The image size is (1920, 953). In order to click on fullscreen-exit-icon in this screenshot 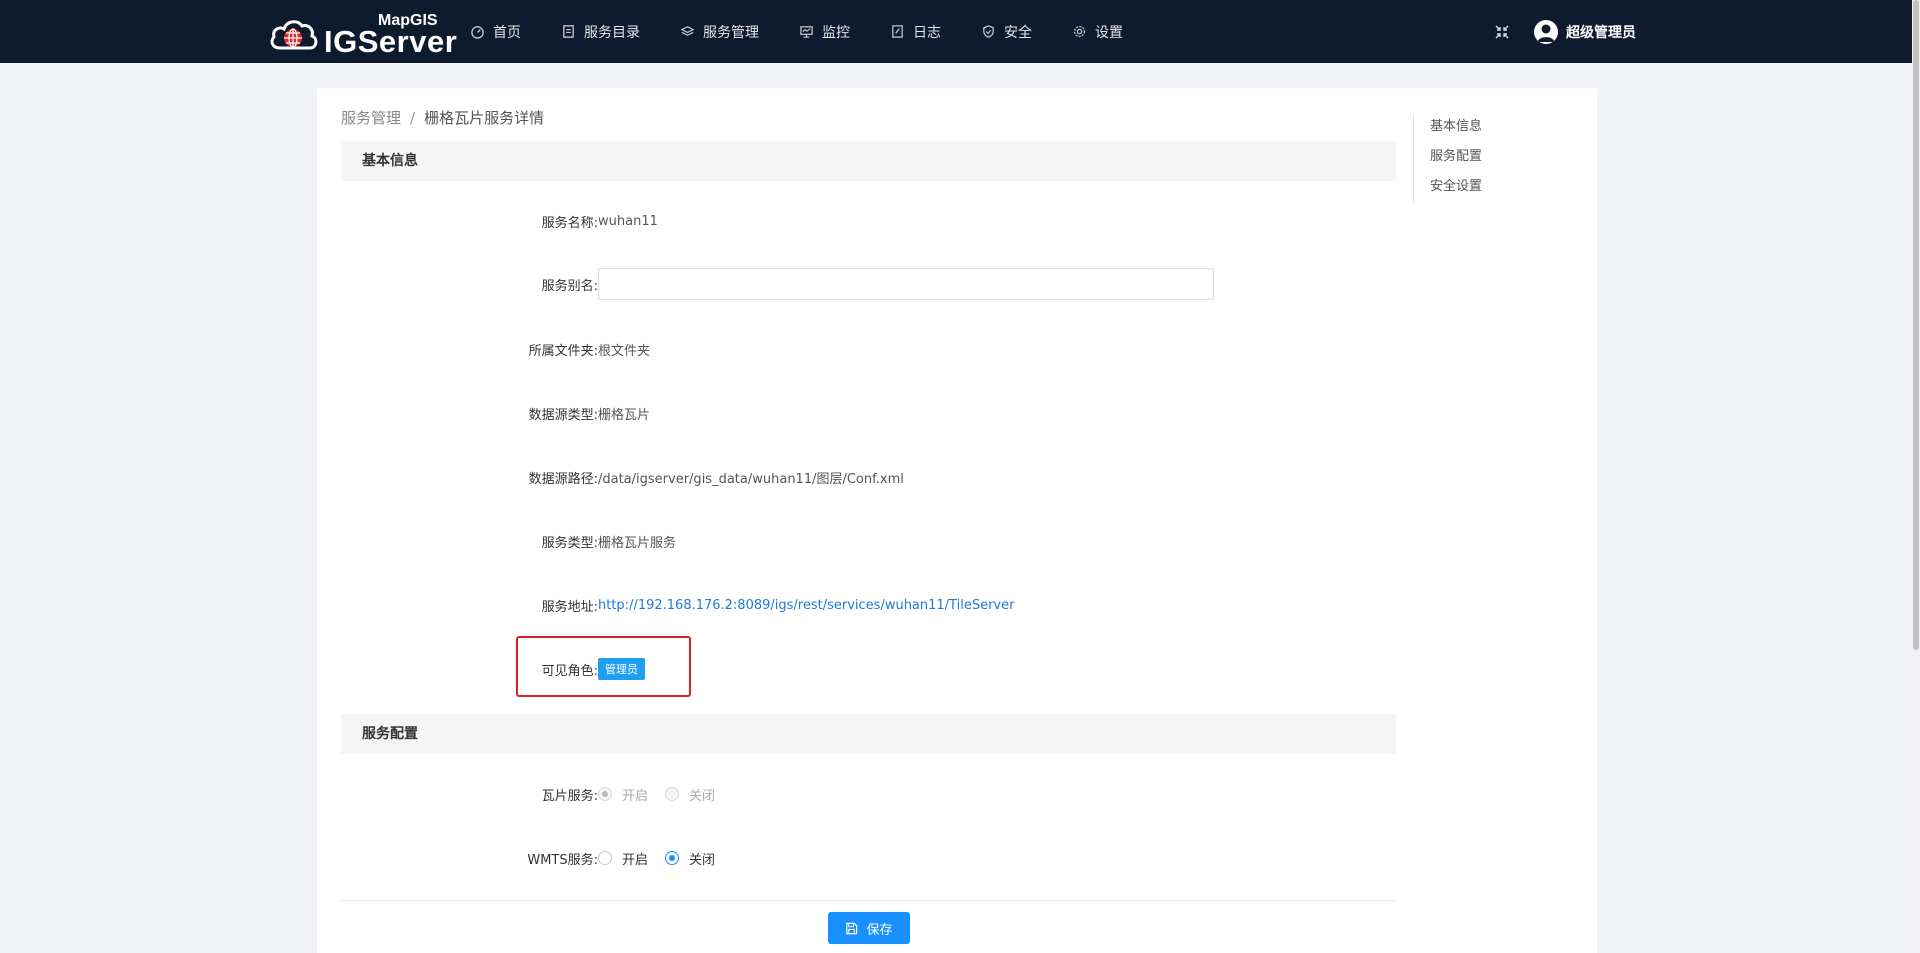, I will do `click(1502, 31)`.